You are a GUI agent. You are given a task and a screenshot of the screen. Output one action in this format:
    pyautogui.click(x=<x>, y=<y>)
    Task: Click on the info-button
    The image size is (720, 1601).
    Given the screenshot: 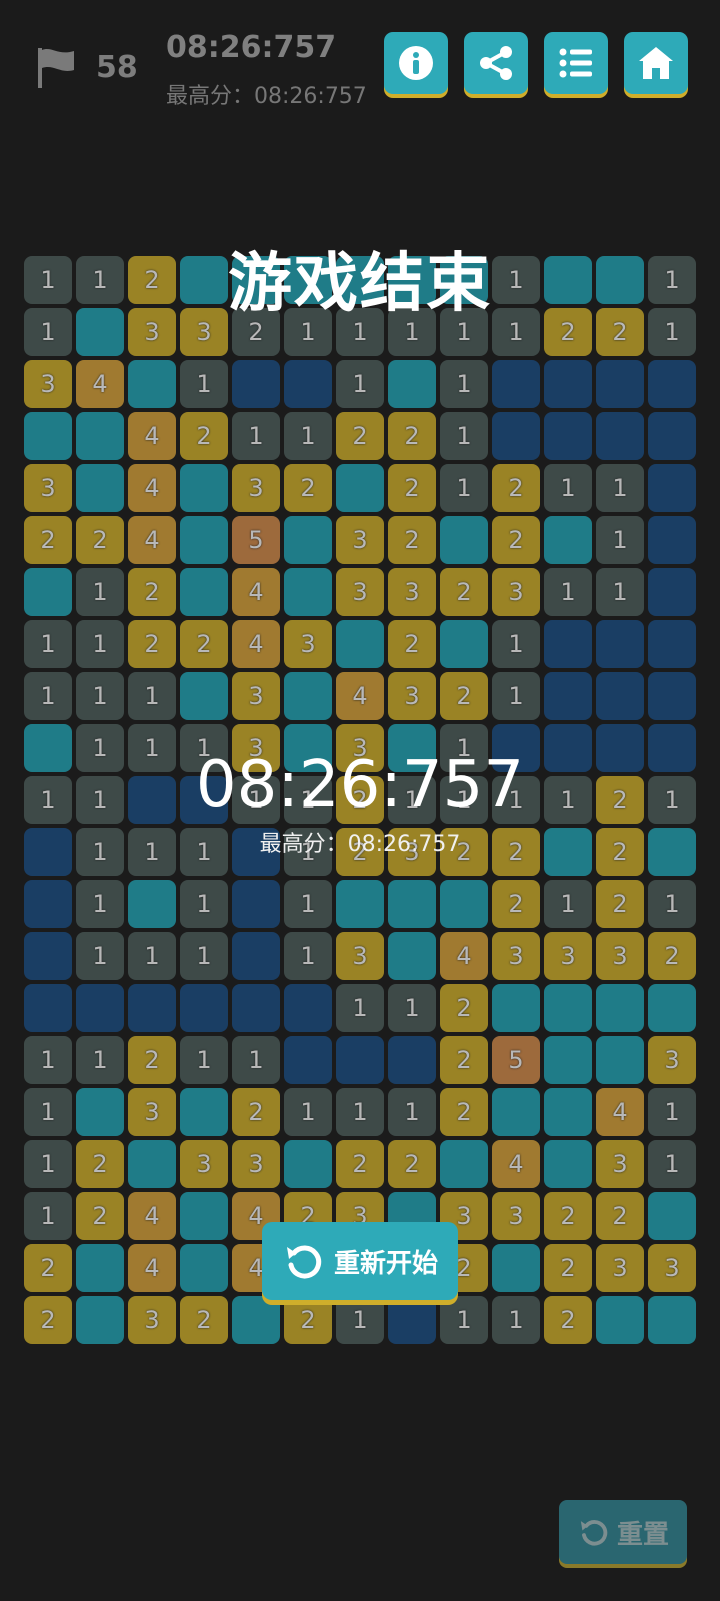 What is the action you would take?
    pyautogui.click(x=416, y=63)
    